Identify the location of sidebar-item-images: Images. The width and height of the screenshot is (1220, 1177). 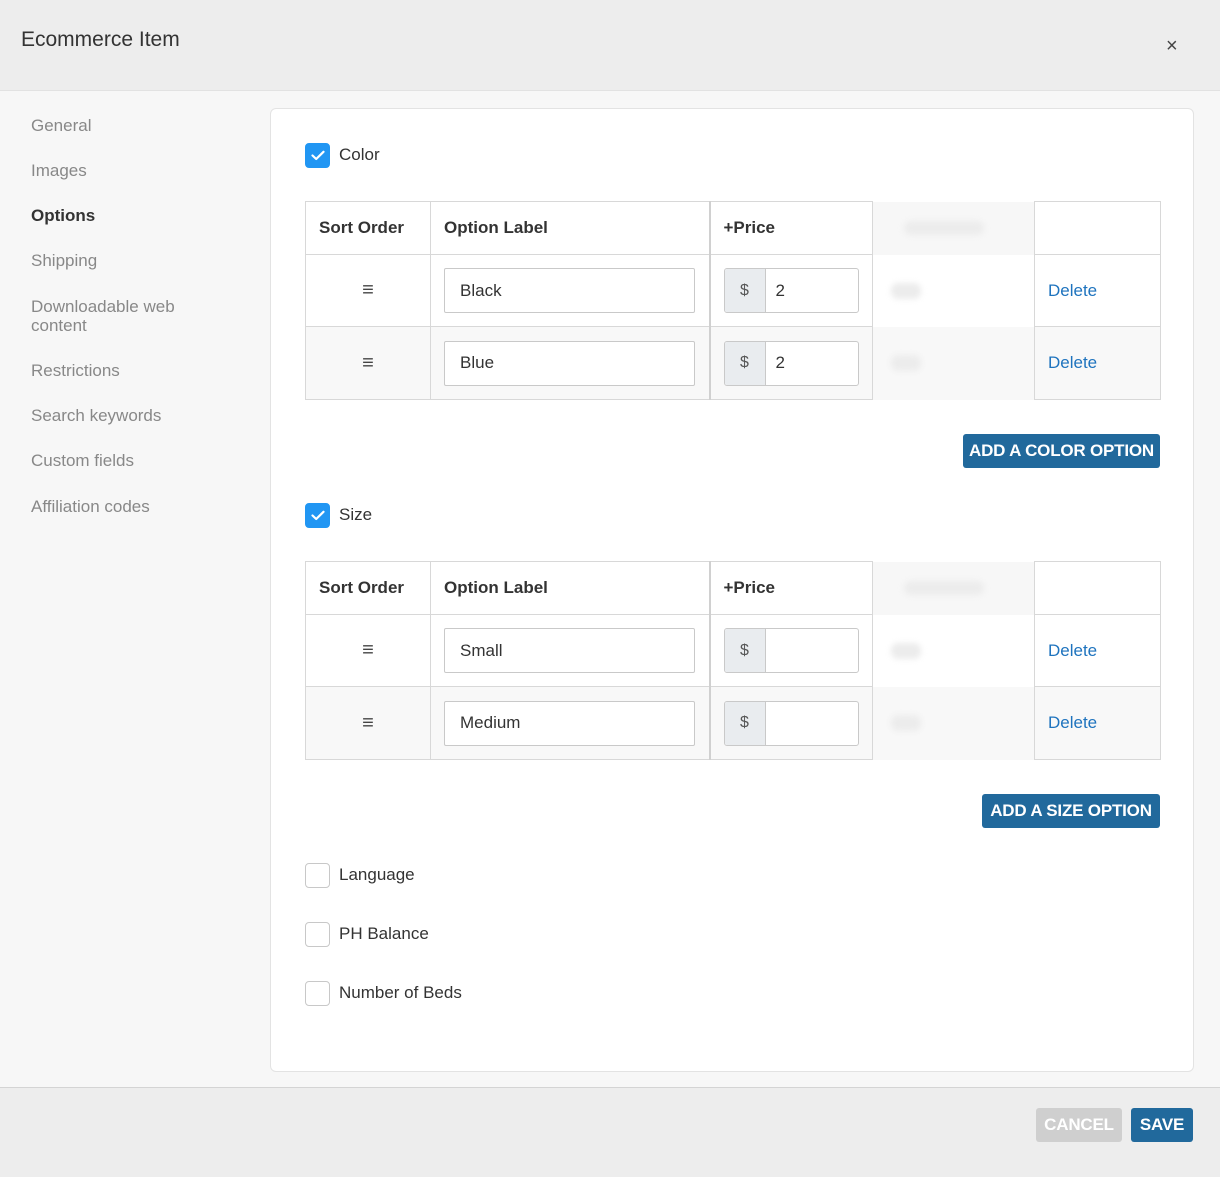
(59, 170).